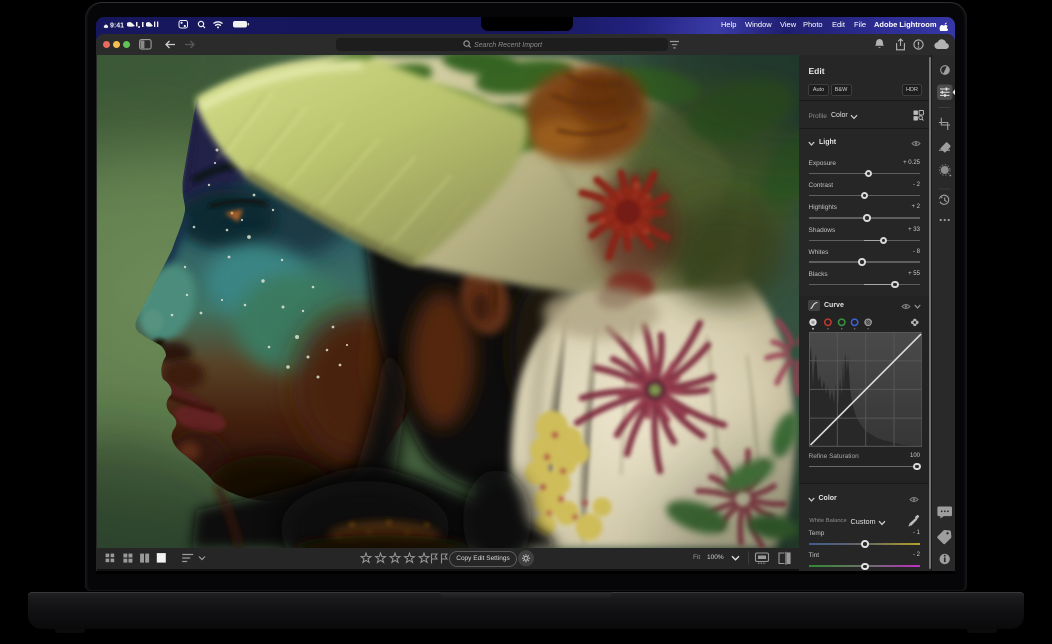 This screenshot has width=1052, height=644. What do you see at coordinates (117, 26) in the screenshot?
I see `svg-text: 9:41` at bounding box center [117, 26].